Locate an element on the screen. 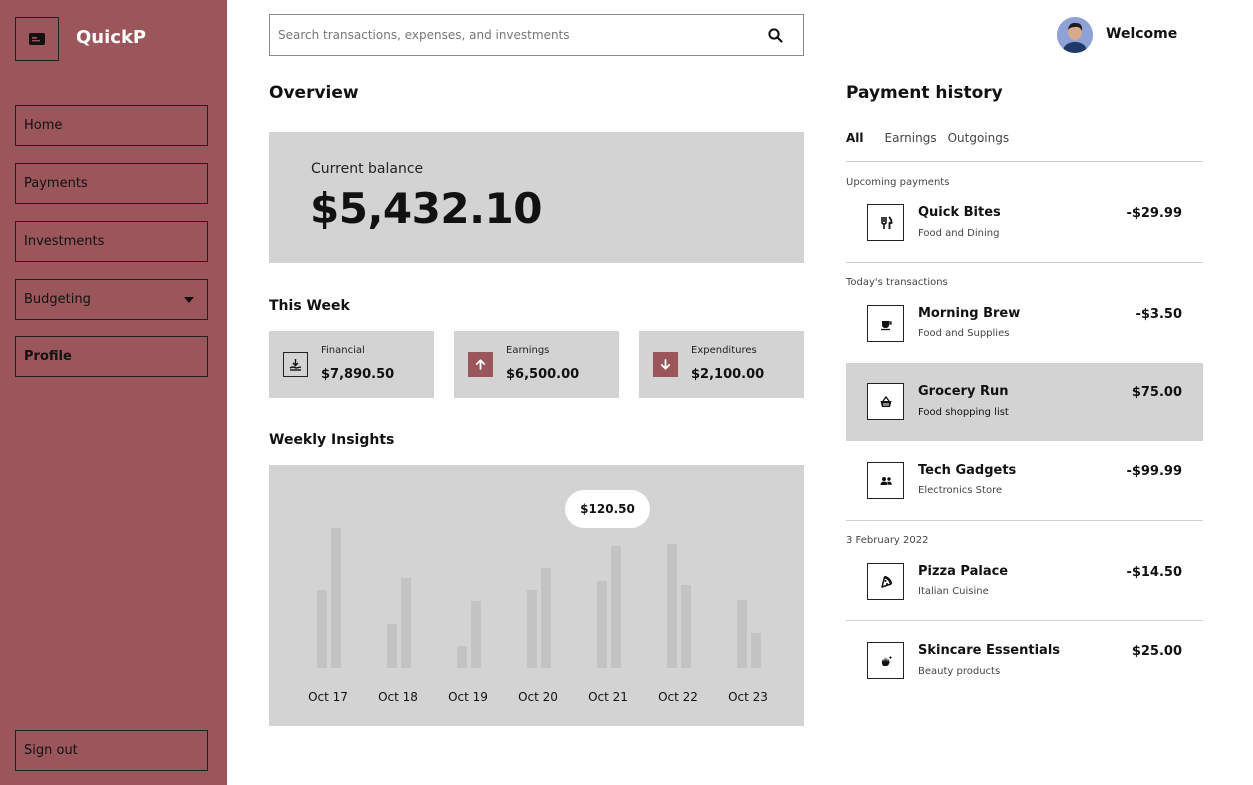  chart-x-tick-label: Oct 20 is located at coordinates (538, 697).